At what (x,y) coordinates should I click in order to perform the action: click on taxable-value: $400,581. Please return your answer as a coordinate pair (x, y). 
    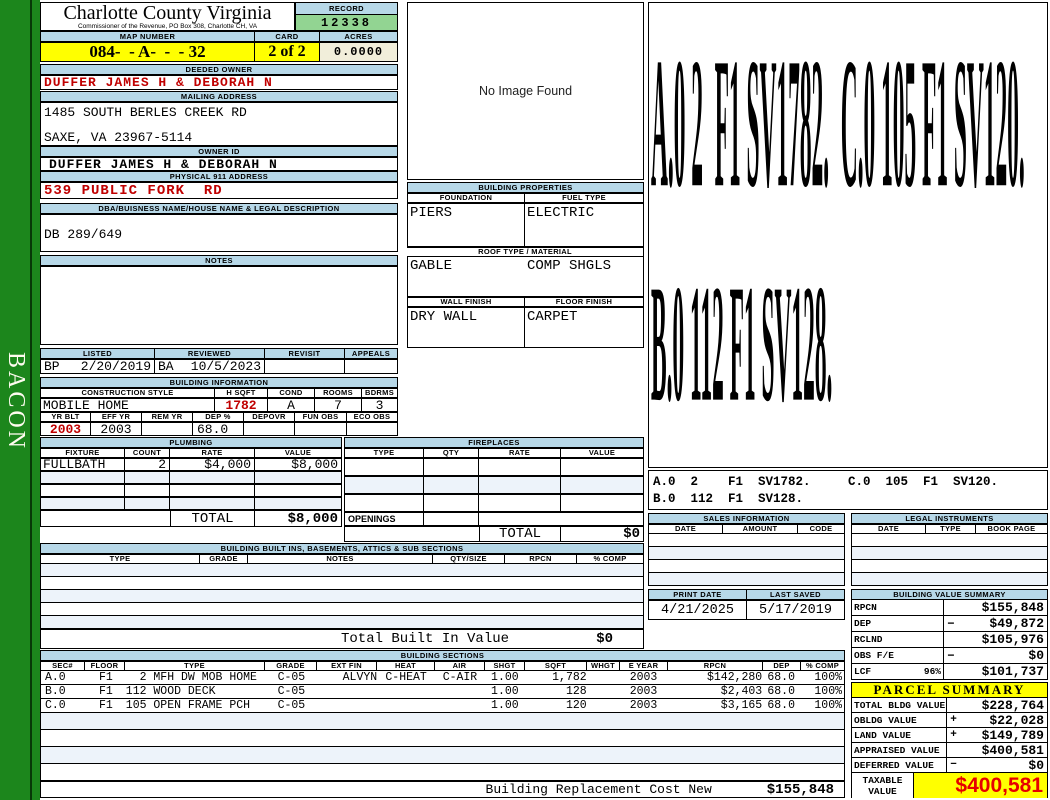
    Looking at the image, I should click on (980, 785).